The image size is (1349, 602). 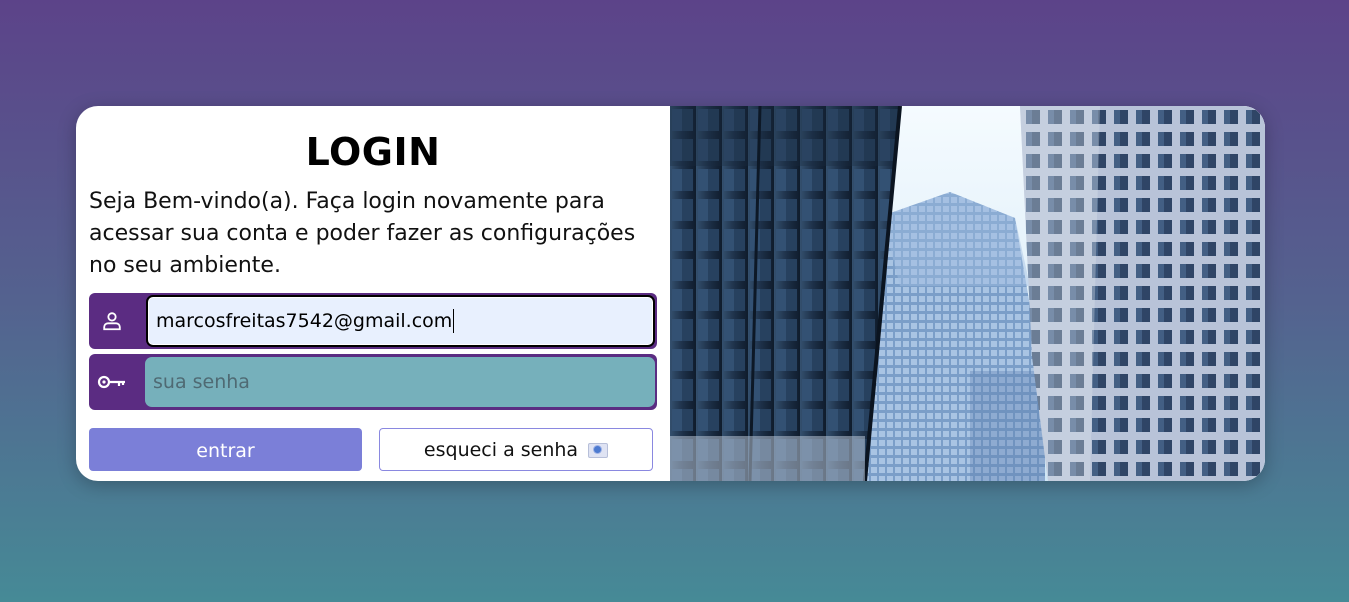 I want to click on email-field-group: marcosfreitas7542@gmail.com, so click(x=373, y=321).